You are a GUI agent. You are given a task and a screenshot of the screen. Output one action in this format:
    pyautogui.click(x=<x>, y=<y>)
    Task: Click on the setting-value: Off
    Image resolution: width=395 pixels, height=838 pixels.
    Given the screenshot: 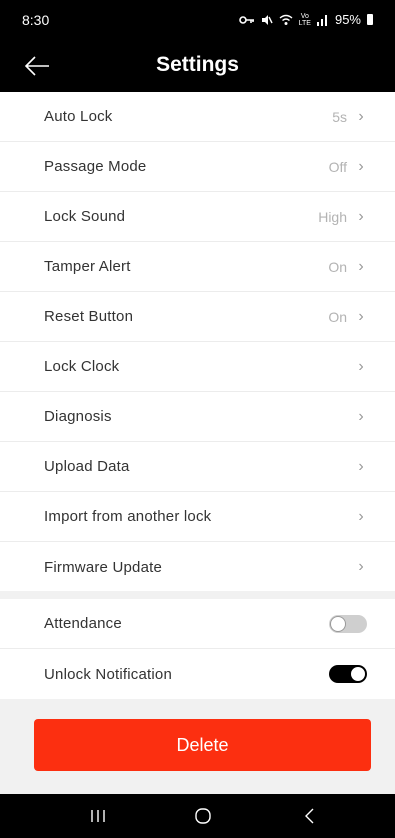 What is the action you would take?
    pyautogui.click(x=337, y=166)
    